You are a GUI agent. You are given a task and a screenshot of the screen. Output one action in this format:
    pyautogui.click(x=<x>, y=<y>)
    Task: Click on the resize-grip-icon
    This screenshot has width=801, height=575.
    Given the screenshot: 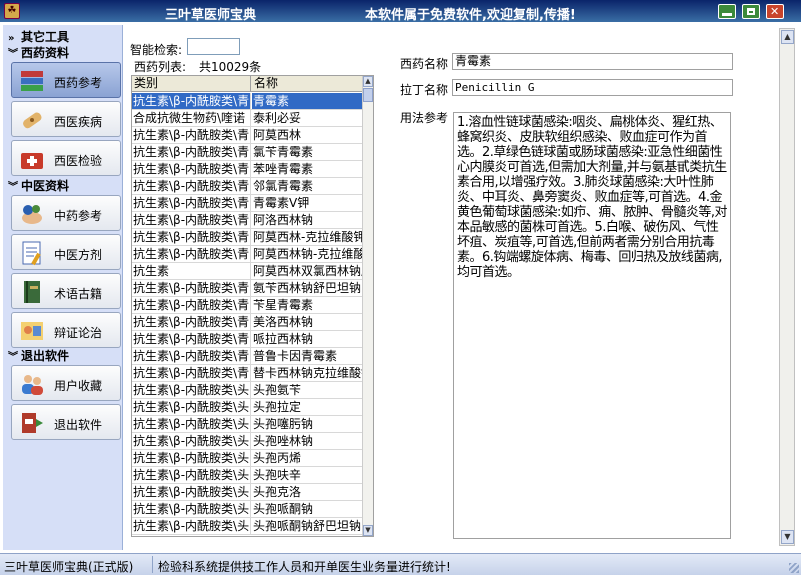 What is the action you would take?
    pyautogui.click(x=794, y=568)
    